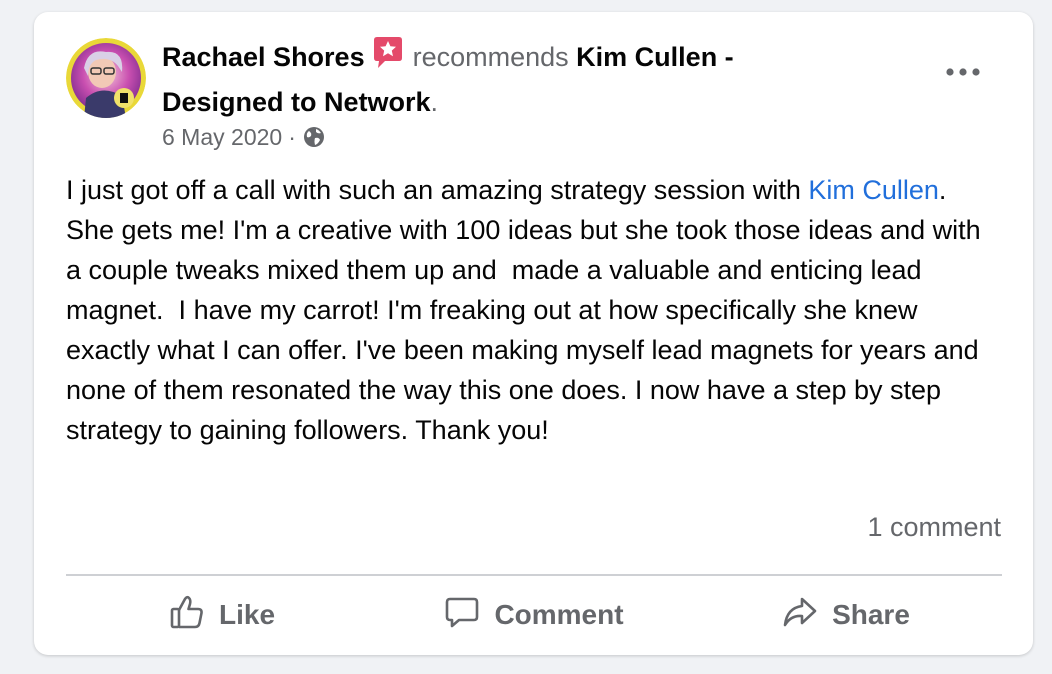 The height and width of the screenshot is (674, 1052). Describe the element at coordinates (534, 575) in the screenshot. I see `actions-divider` at that location.